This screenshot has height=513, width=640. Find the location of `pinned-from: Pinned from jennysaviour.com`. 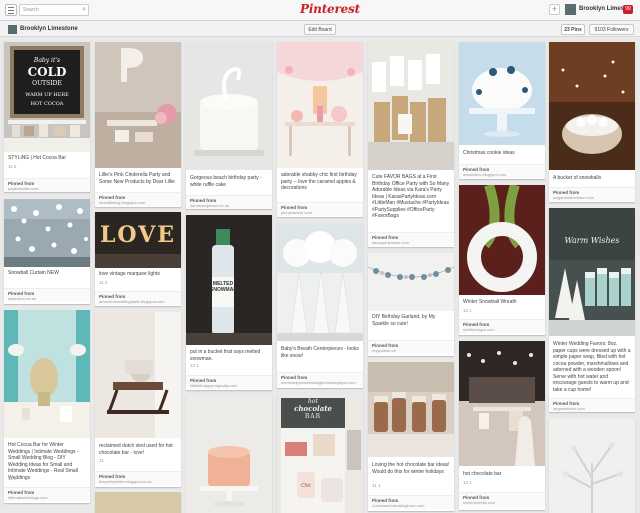

pinned-from: Pinned from jennysaviour.com is located at coordinates (320, 209).